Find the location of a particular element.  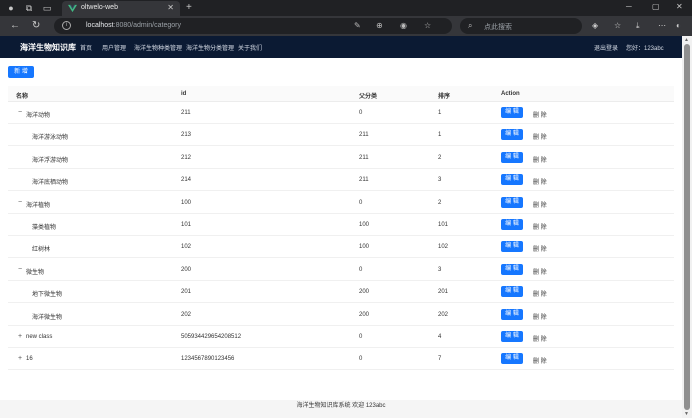

cell-name: 微生物 is located at coordinates (35, 272).